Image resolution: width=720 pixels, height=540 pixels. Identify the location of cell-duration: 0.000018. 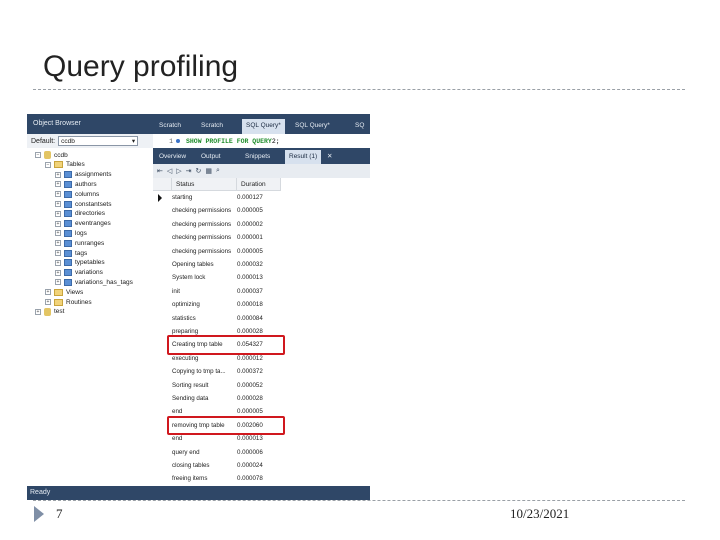
(250, 305).